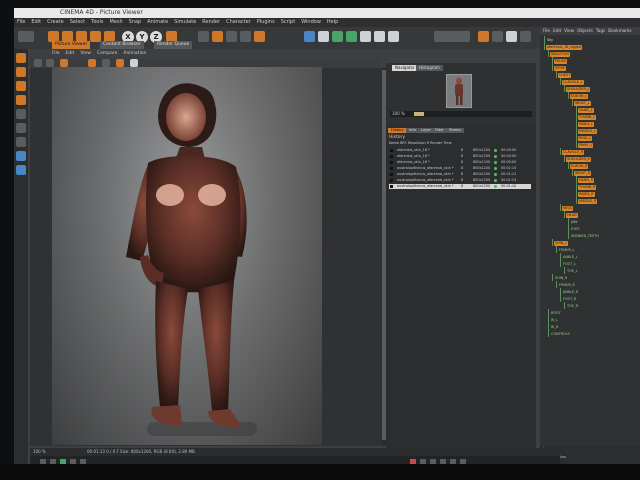 This screenshot has height=480, width=640. I want to click on viewport-solo-icon, so click(525, 36).